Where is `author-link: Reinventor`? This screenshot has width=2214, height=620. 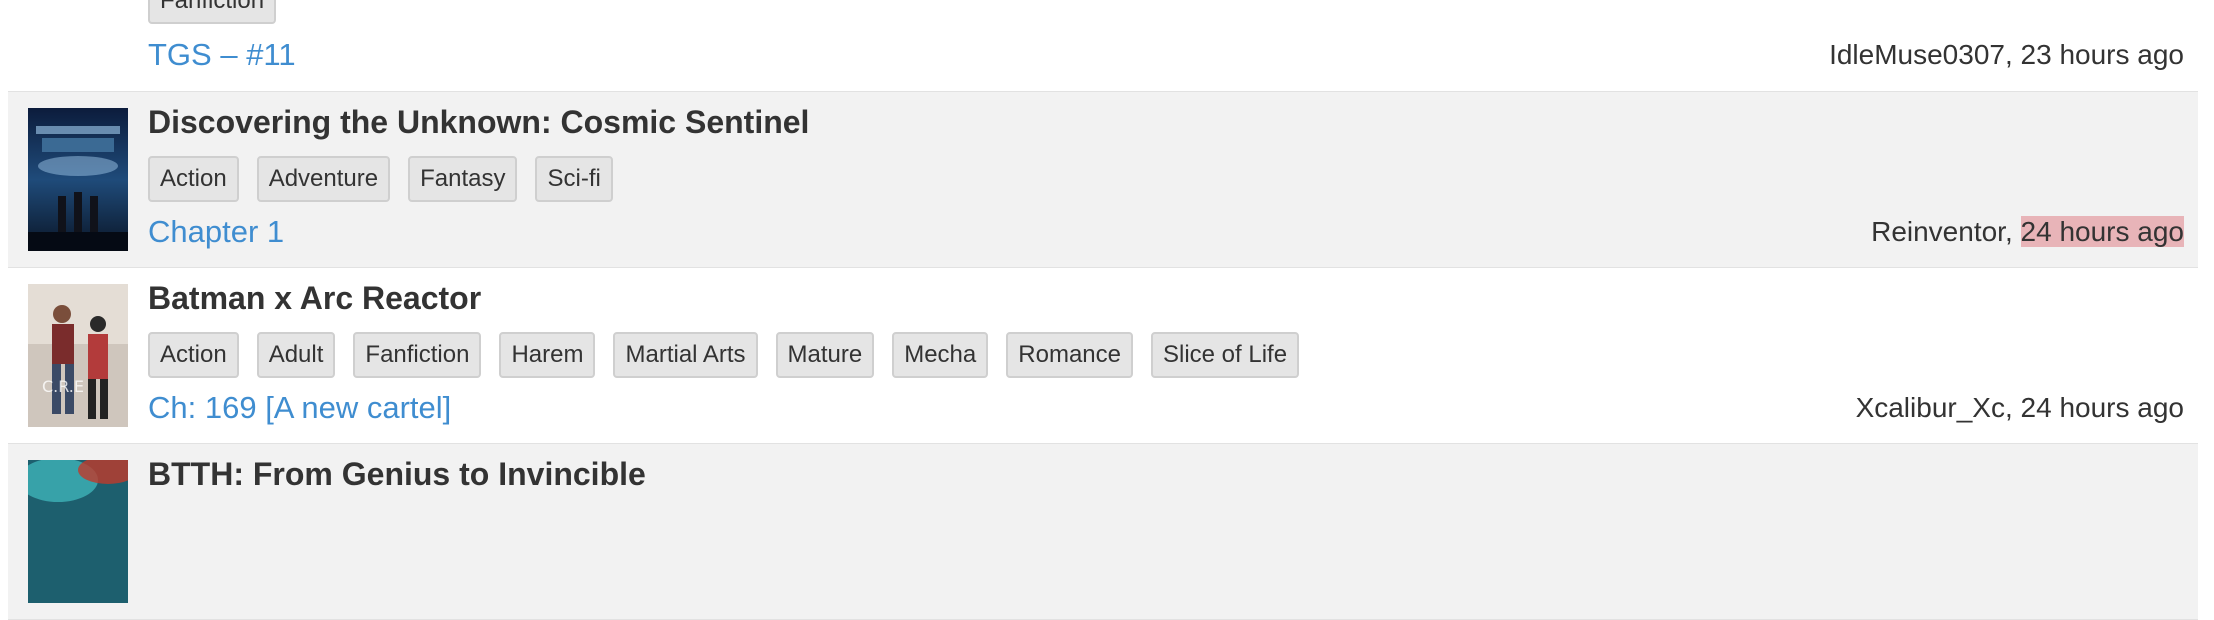
author-link: Reinventor is located at coordinates (1938, 231).